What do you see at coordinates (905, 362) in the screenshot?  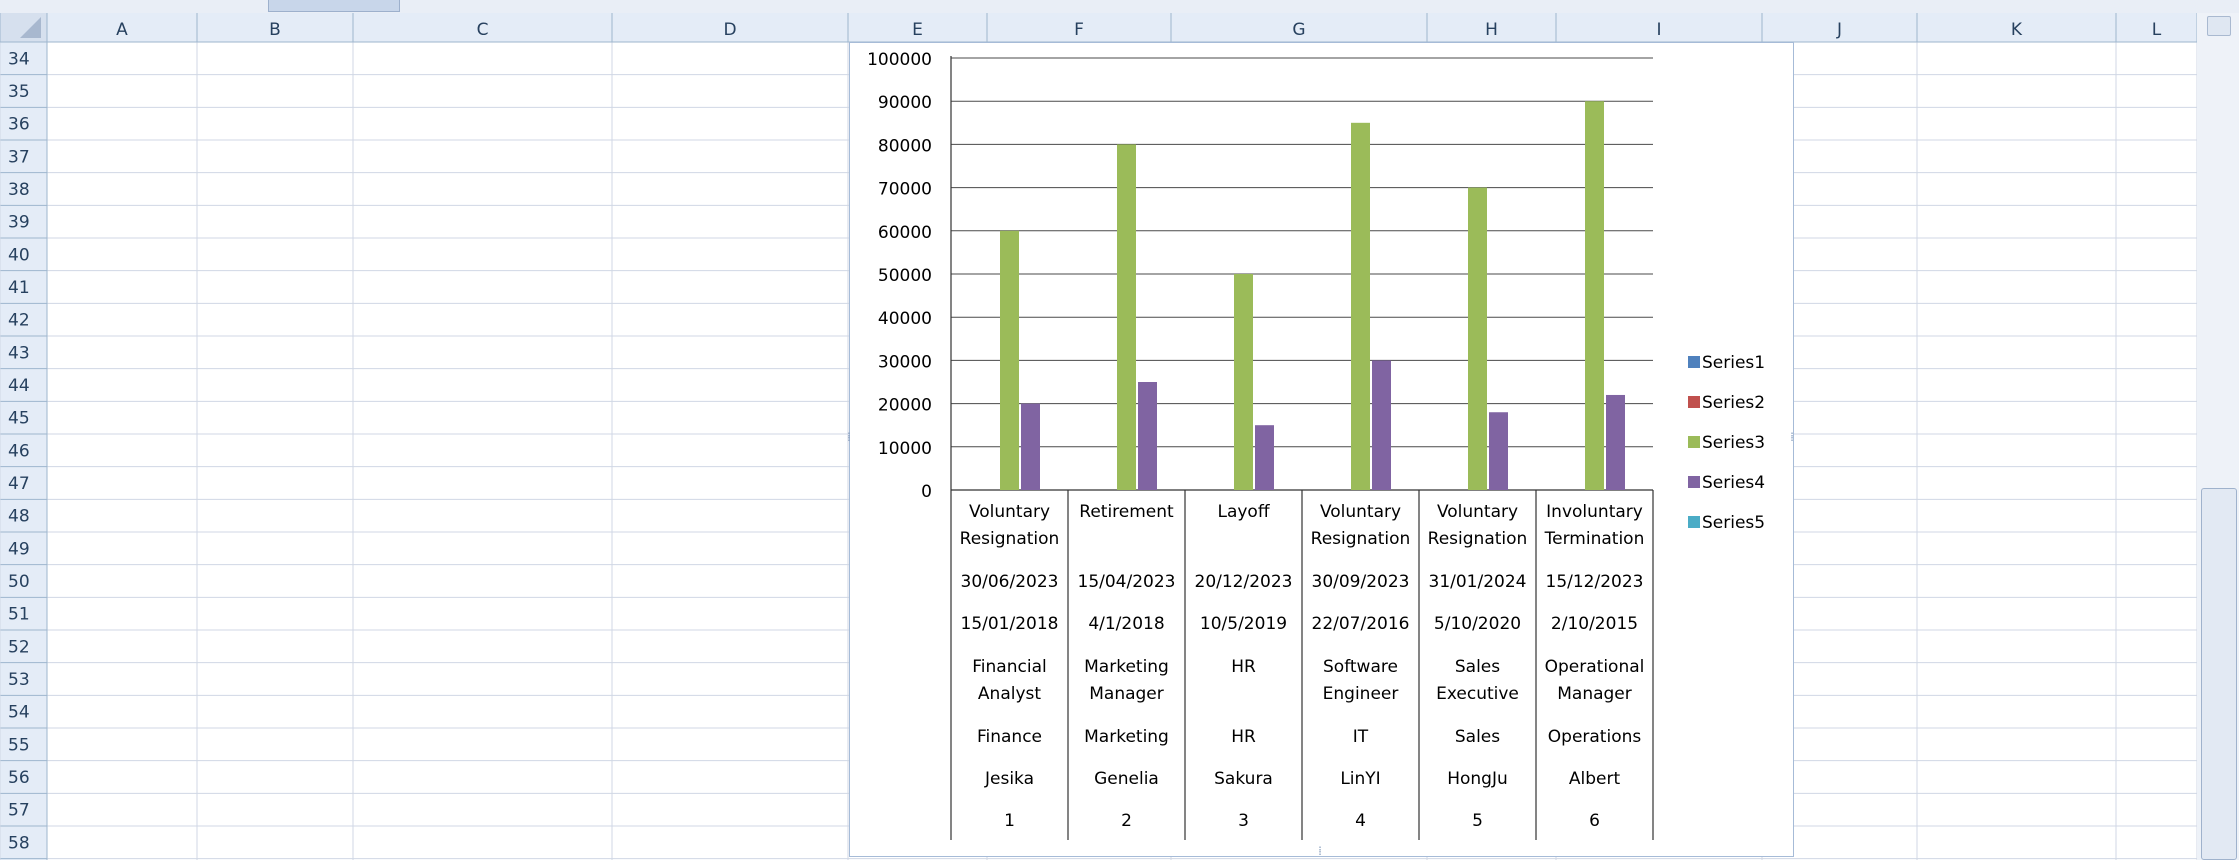 I see `y-tick-label: 30000` at bounding box center [905, 362].